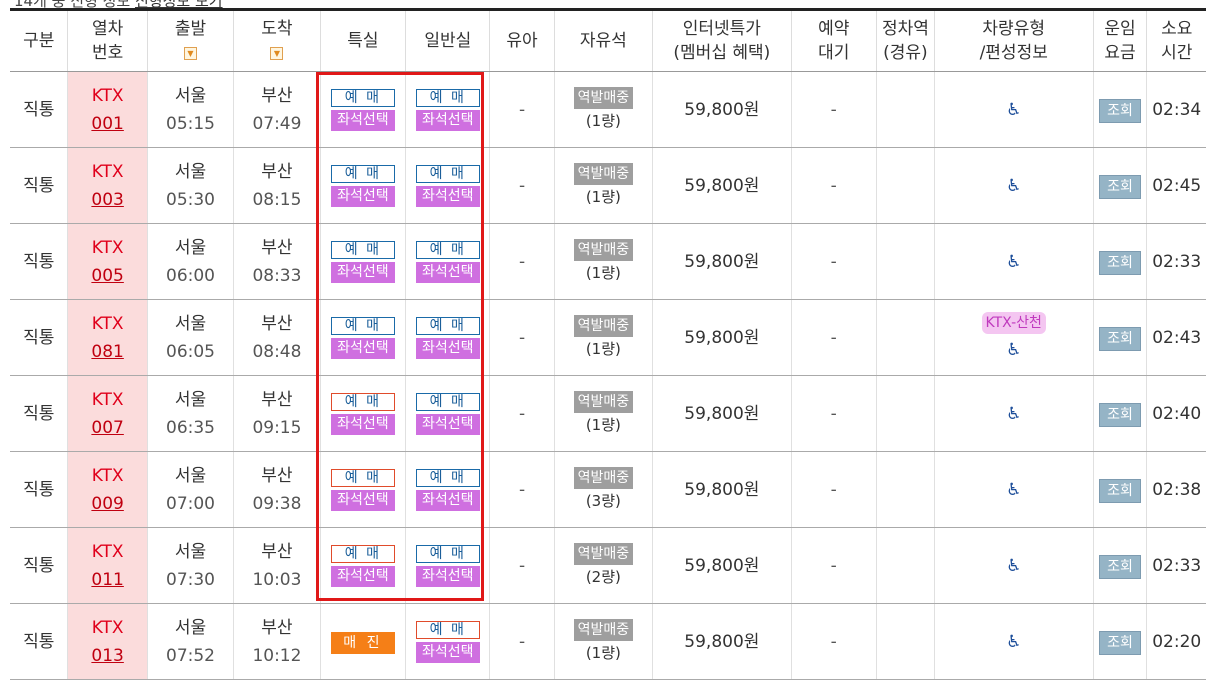 The height and width of the screenshot is (682, 1217). I want to click on departure-time: 05:30, so click(190, 199).